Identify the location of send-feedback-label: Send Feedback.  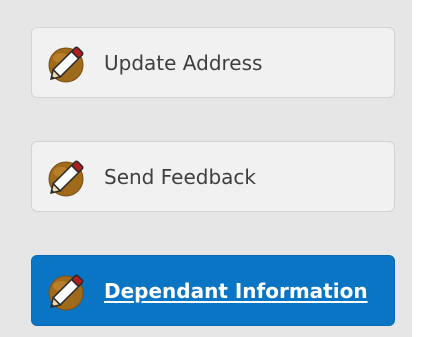
(180, 176).